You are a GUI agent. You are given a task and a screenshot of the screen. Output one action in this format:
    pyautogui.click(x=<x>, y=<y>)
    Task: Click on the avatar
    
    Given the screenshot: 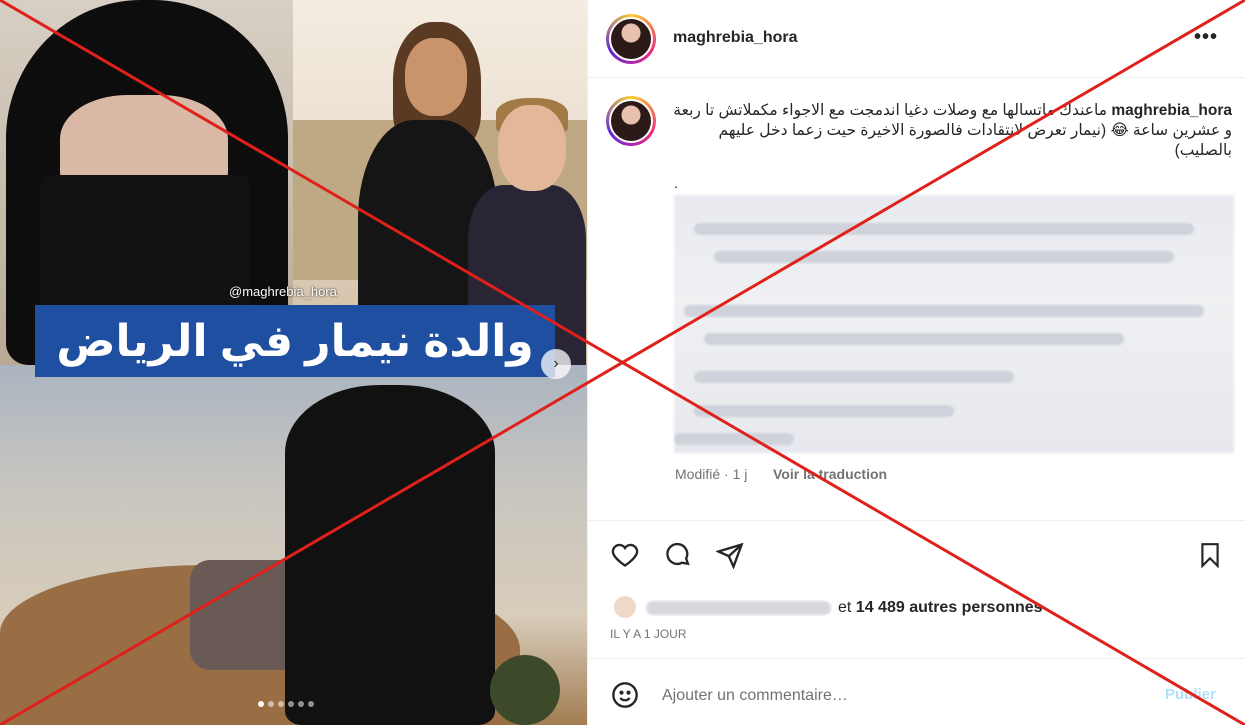 What is the action you would take?
    pyautogui.click(x=631, y=39)
    